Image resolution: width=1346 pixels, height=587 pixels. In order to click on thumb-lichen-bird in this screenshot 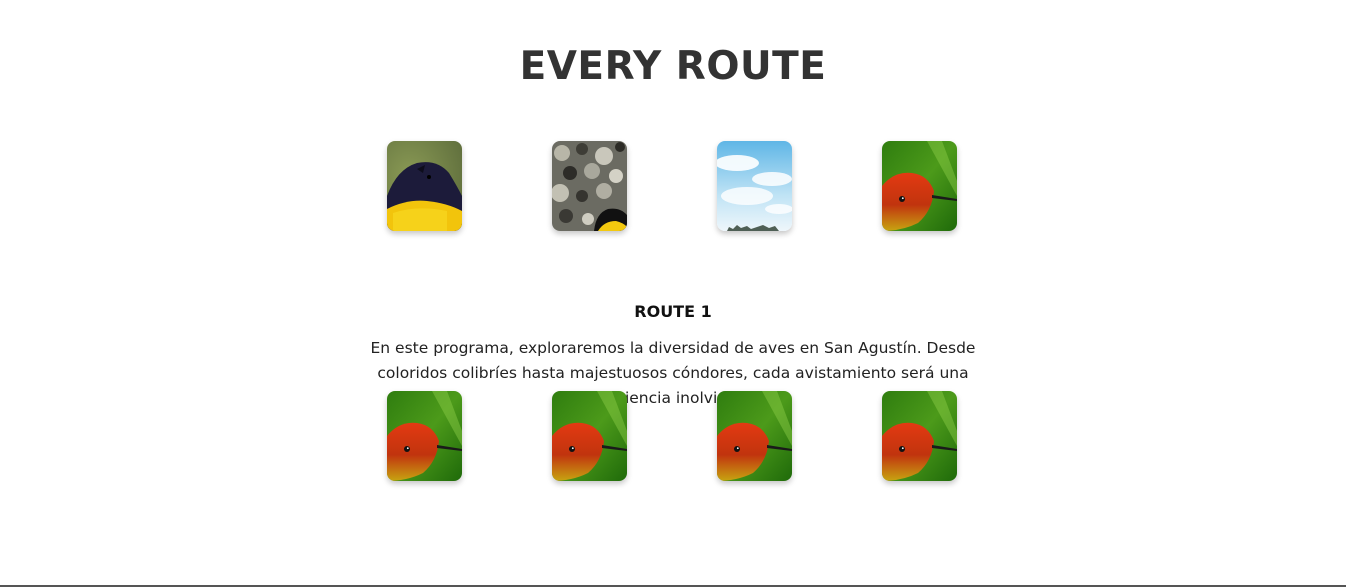, I will do `click(589, 186)`.